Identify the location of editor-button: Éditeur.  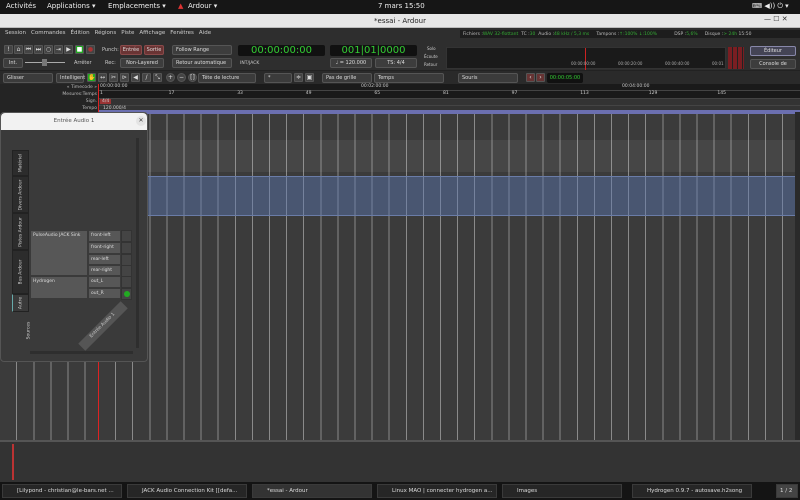
(773, 51).